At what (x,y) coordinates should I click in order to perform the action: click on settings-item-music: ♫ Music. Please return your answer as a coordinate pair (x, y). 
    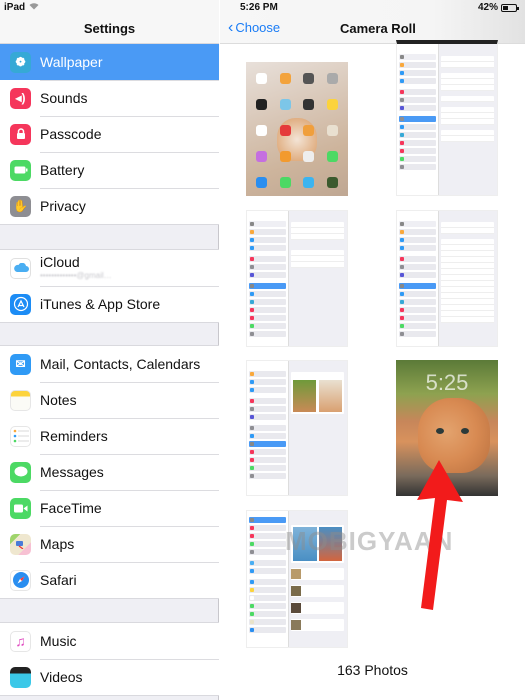
    Looking at the image, I should click on (109, 641).